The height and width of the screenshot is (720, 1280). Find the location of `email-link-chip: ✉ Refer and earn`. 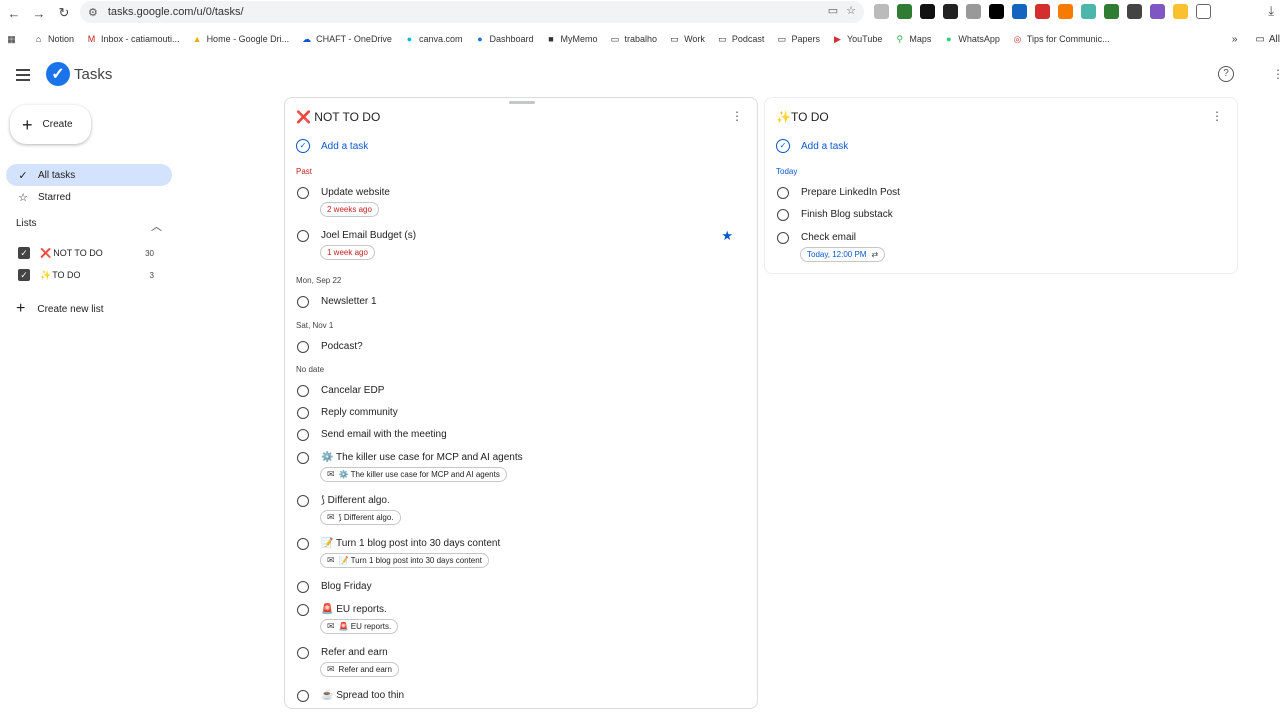

email-link-chip: ✉ Refer and earn is located at coordinates (359, 669).